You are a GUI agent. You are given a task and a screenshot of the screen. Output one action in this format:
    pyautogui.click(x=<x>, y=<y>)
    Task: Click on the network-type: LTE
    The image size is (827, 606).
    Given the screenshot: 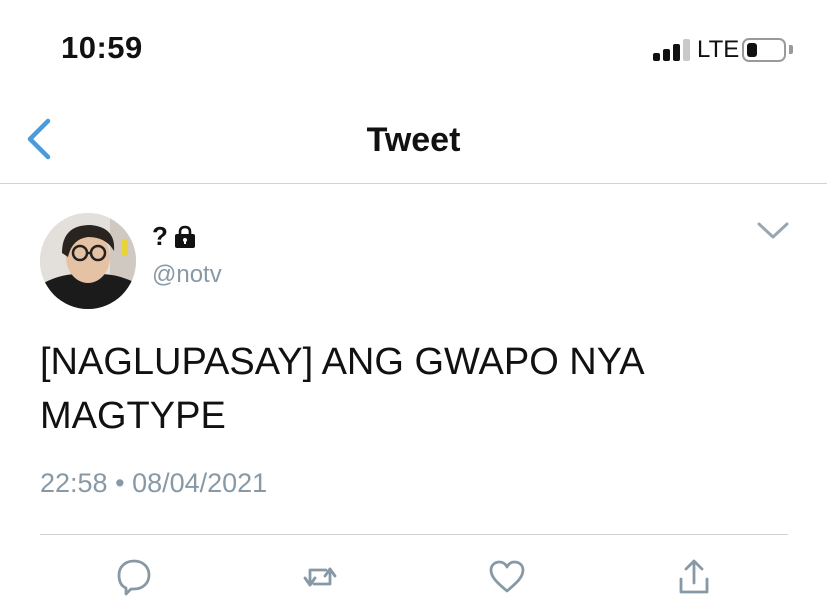 What is the action you would take?
    pyautogui.click(x=718, y=49)
    